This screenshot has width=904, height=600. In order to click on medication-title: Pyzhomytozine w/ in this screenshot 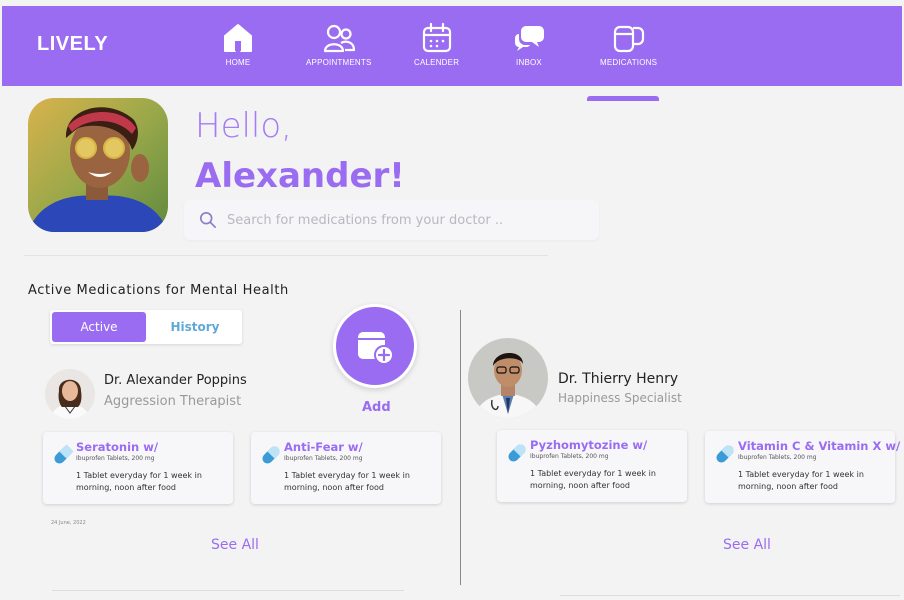, I will do `click(589, 445)`.